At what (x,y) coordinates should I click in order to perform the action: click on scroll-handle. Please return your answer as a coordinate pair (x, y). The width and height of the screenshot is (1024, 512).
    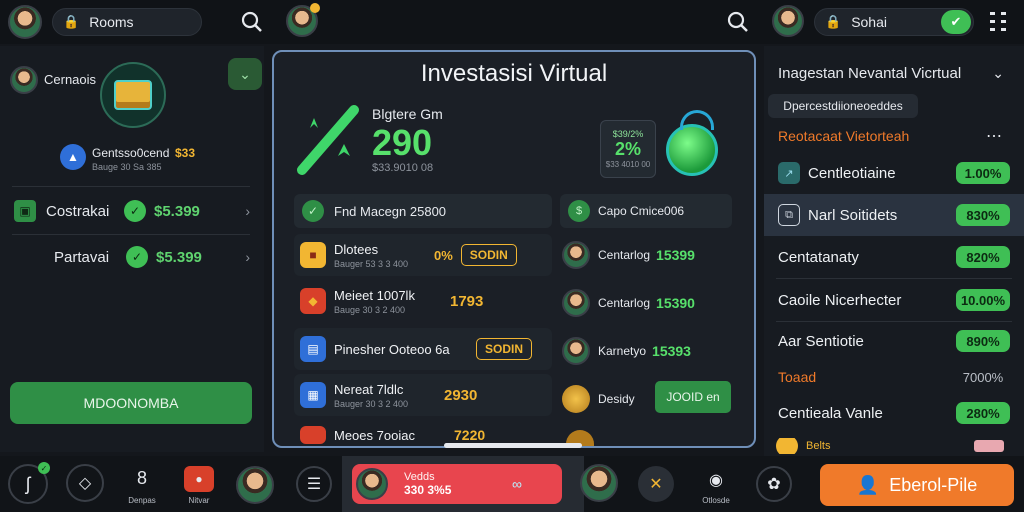
    Looking at the image, I should click on (513, 445).